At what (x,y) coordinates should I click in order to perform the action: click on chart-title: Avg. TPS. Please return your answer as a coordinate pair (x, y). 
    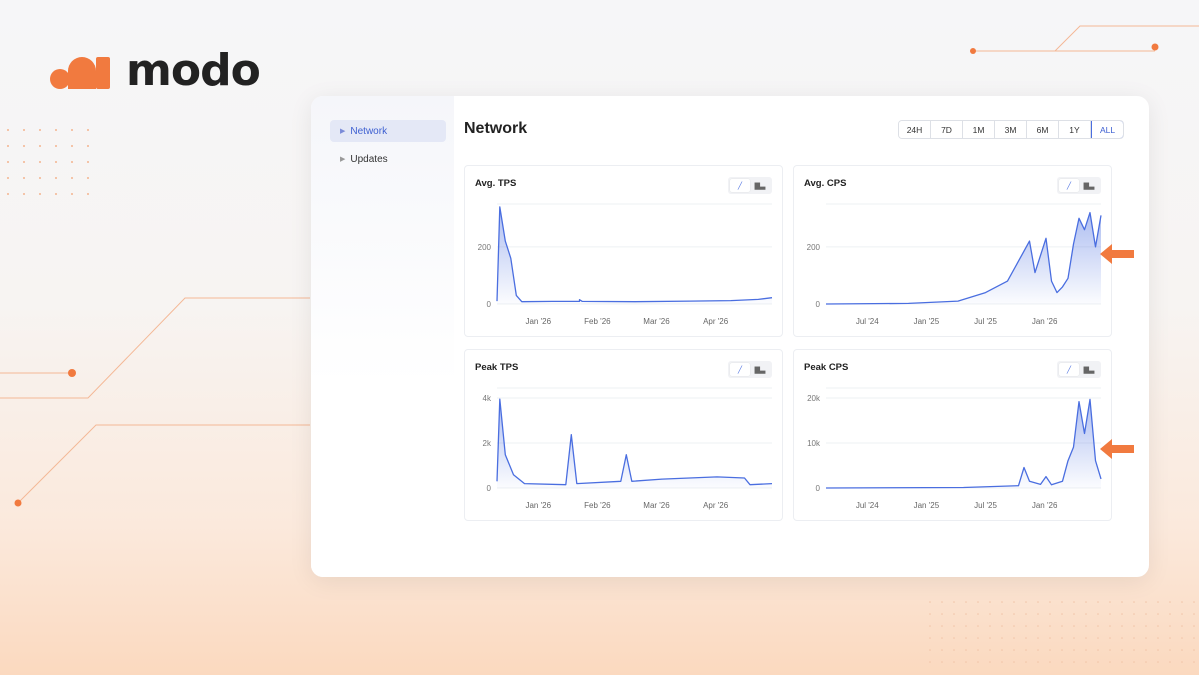
    Looking at the image, I should click on (496, 183).